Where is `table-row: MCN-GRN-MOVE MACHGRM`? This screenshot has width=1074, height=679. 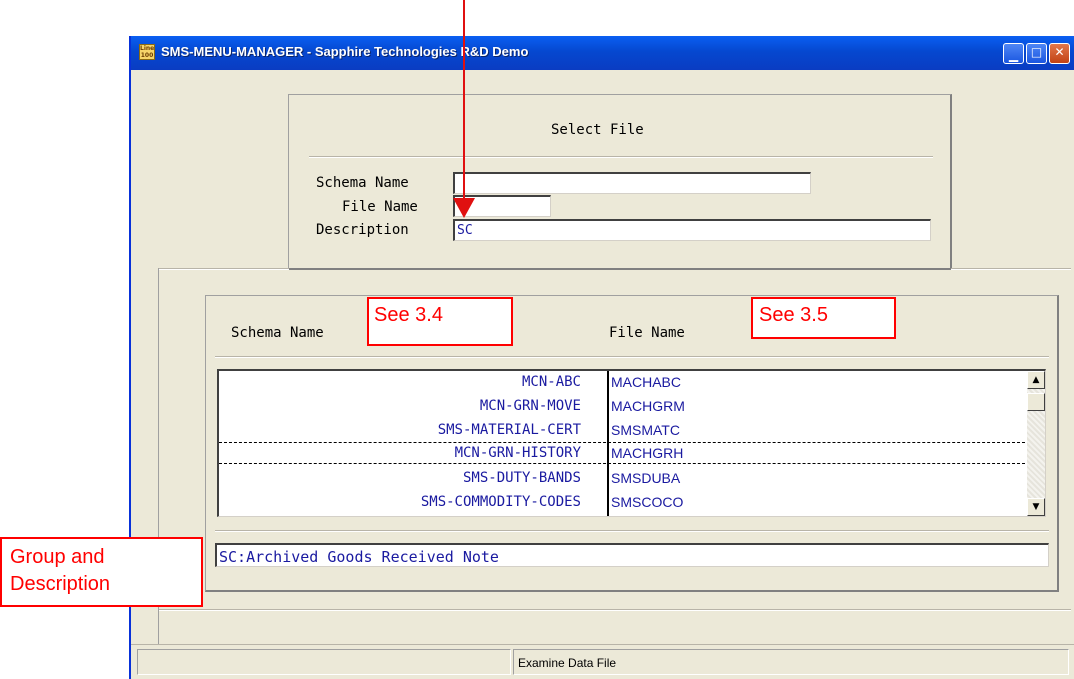 table-row: MCN-GRN-MOVE MACHGRM is located at coordinates (622, 406).